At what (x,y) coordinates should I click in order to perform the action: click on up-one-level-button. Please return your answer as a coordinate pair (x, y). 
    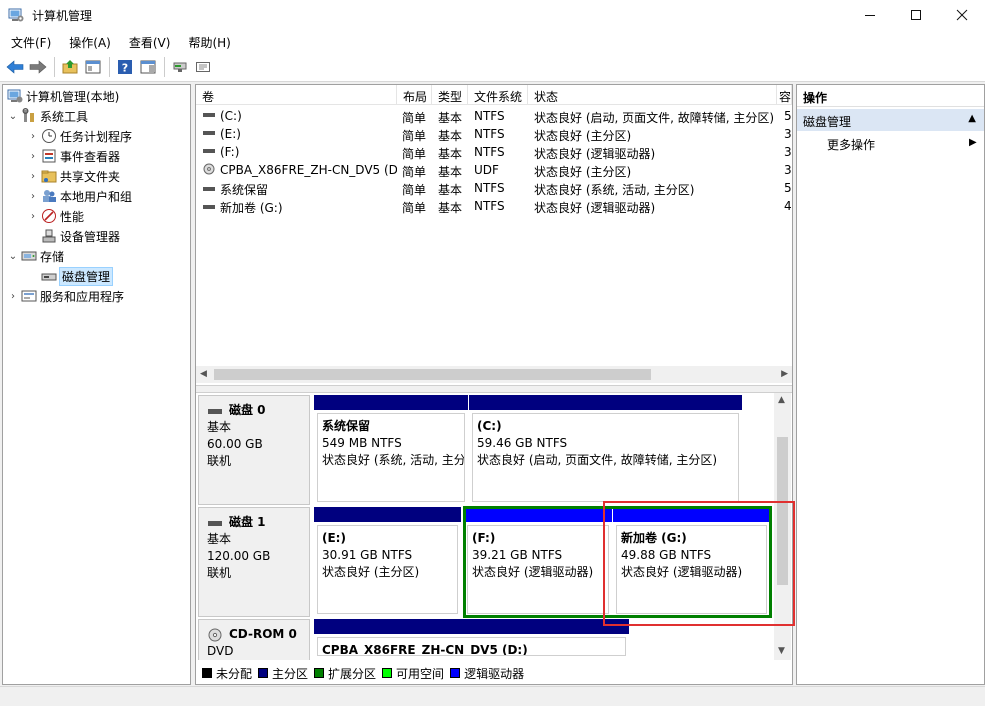
    Looking at the image, I should click on (70, 67).